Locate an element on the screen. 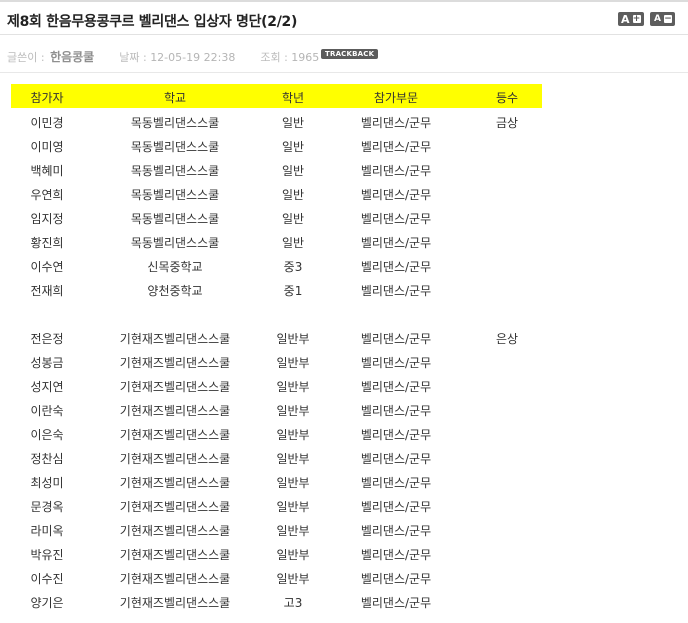 This screenshot has width=688, height=623. cell-school: 양천중학교 is located at coordinates (175, 291).